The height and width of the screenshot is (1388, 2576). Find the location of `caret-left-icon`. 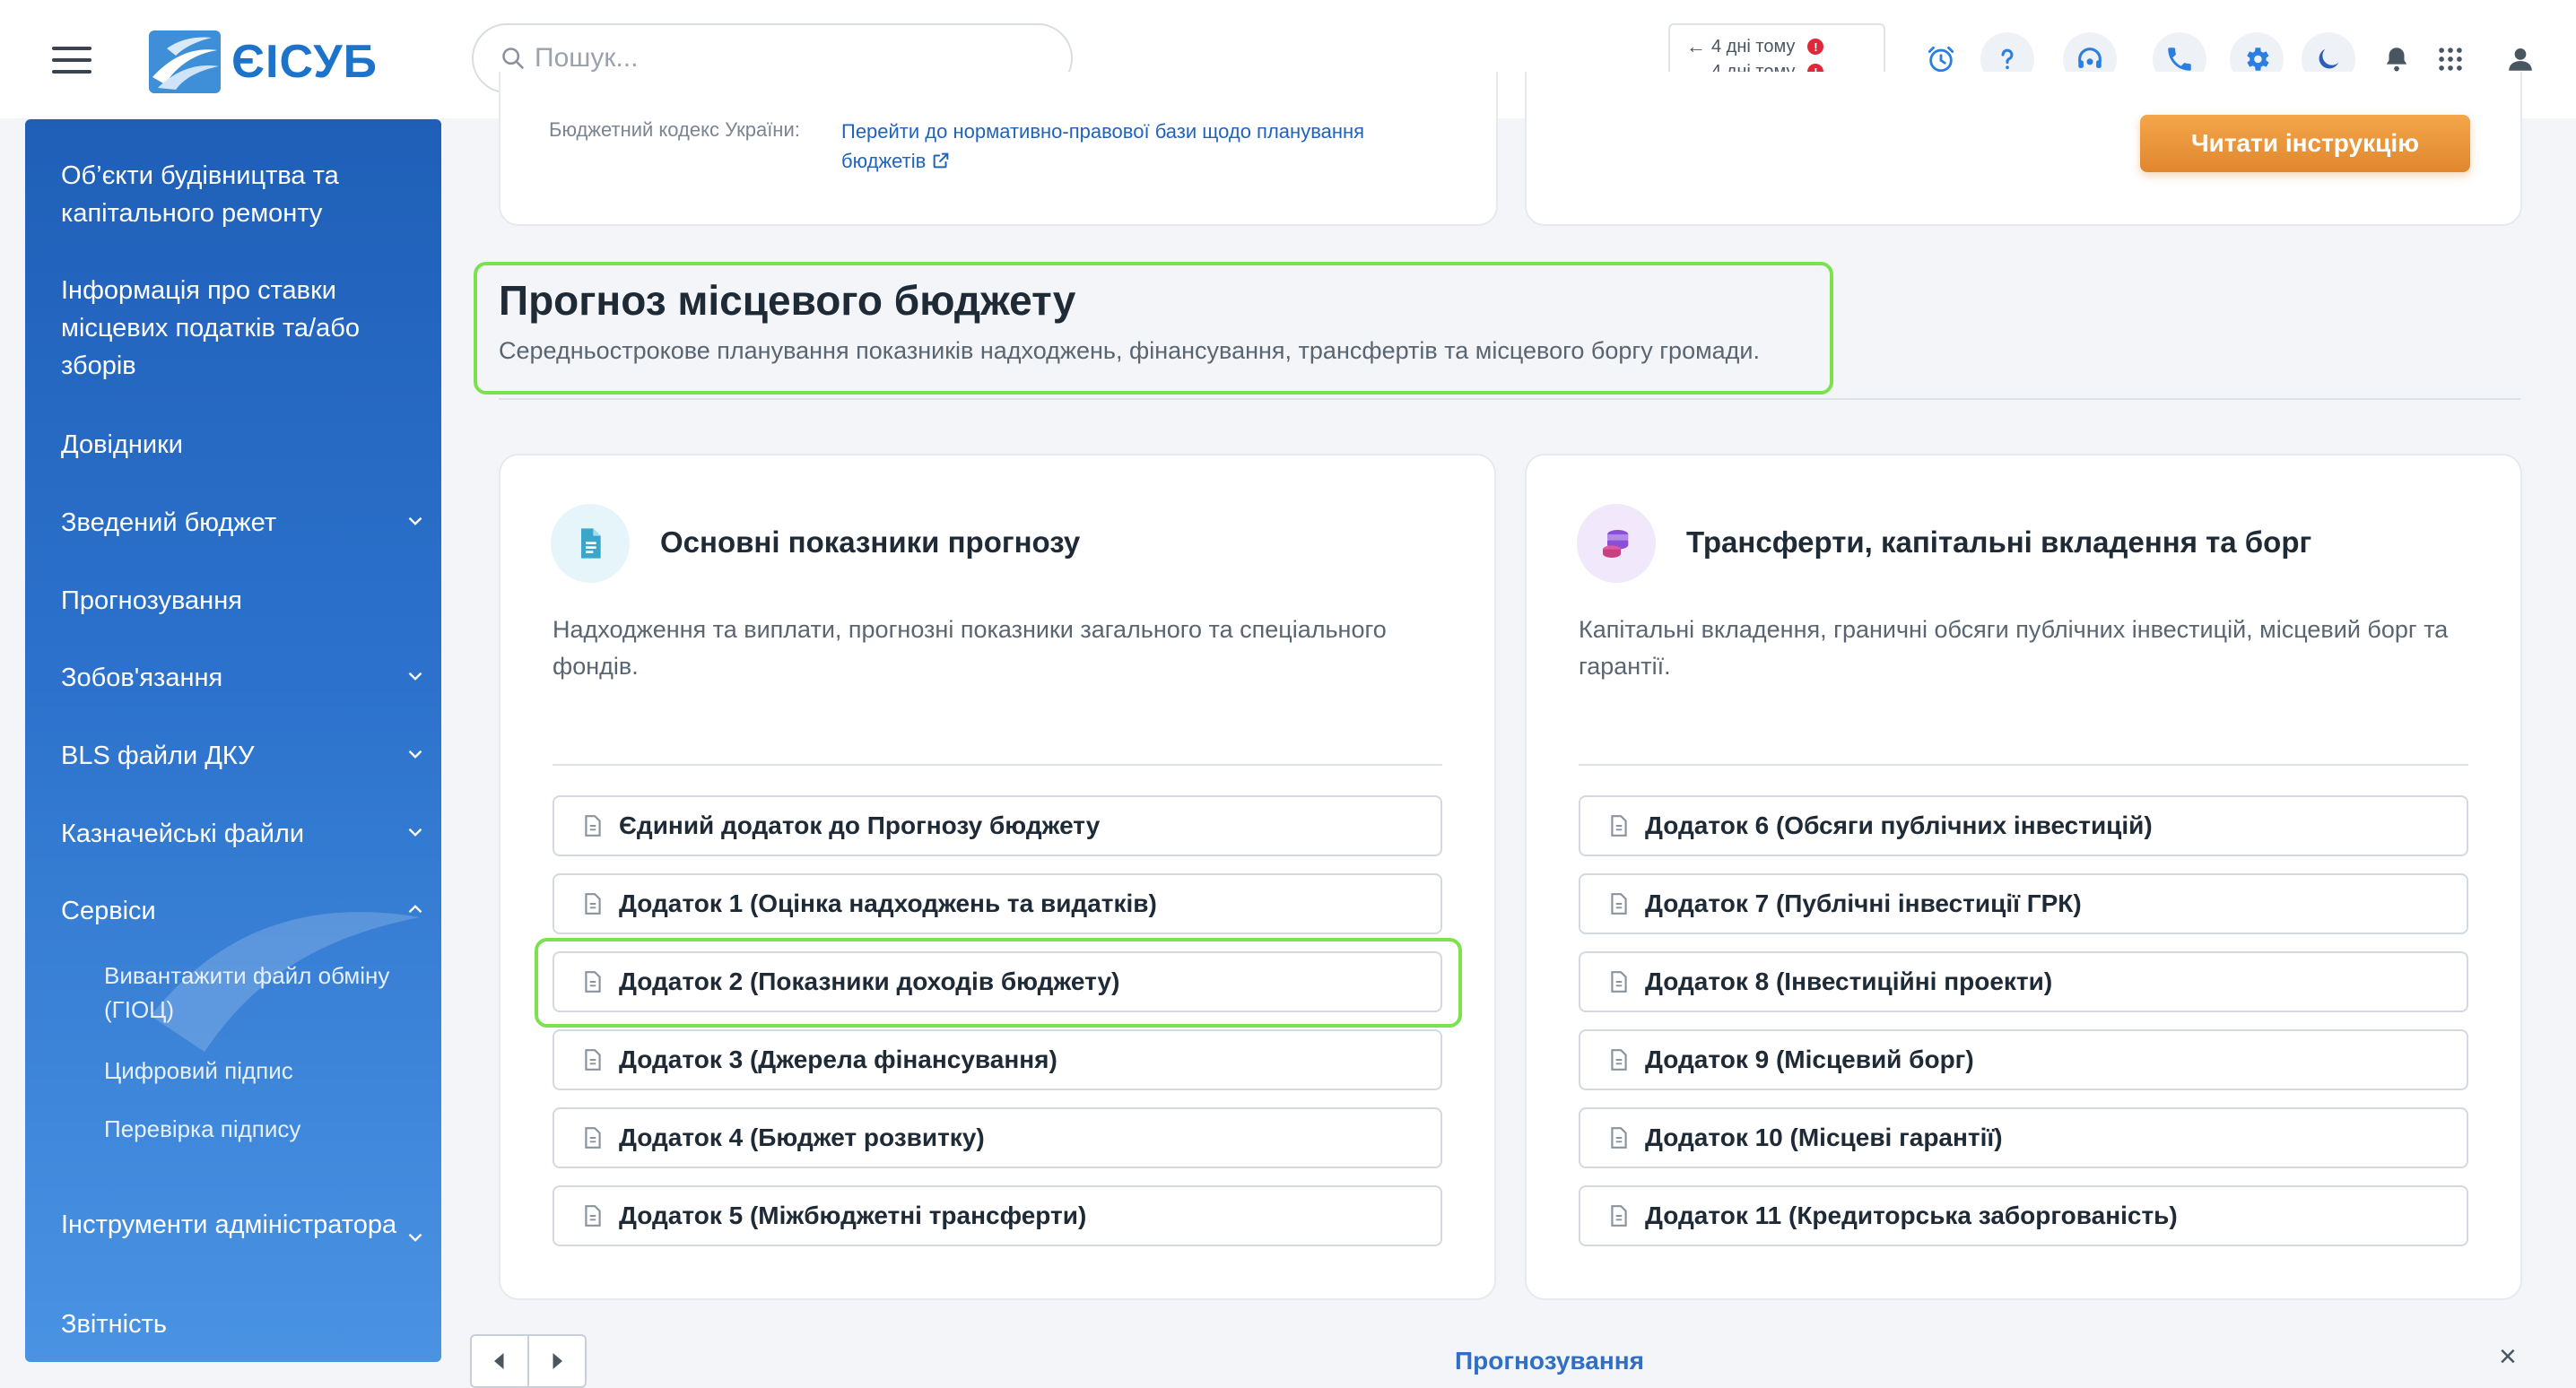

caret-left-icon is located at coordinates (499, 1361).